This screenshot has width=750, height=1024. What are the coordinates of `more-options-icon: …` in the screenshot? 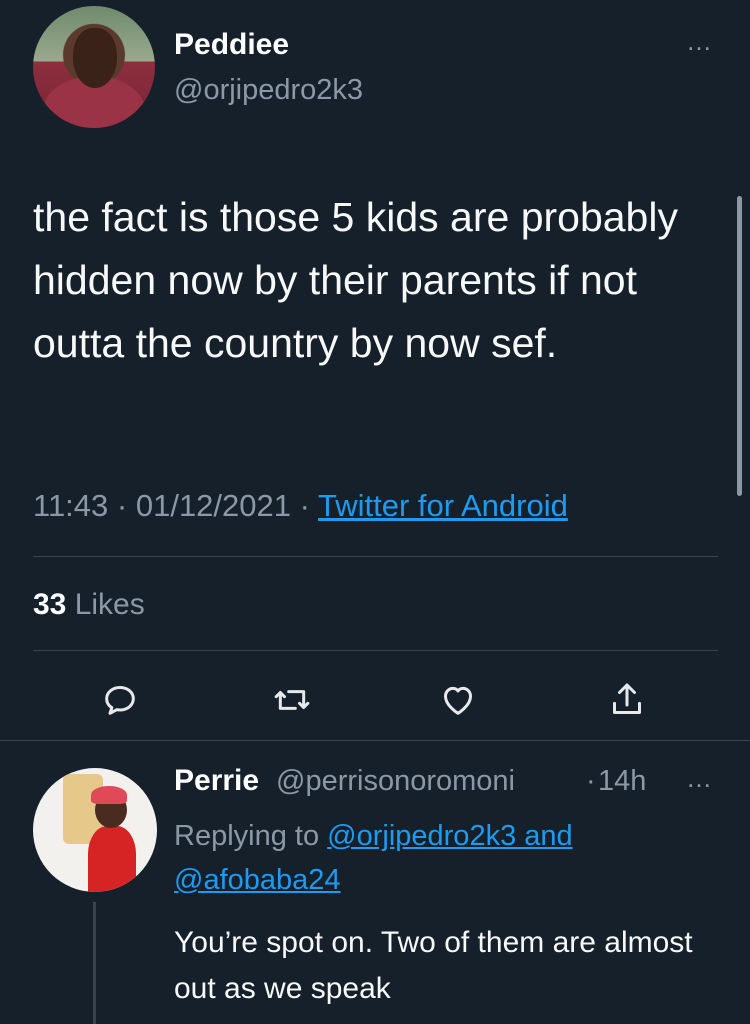 It's located at (700, 41).